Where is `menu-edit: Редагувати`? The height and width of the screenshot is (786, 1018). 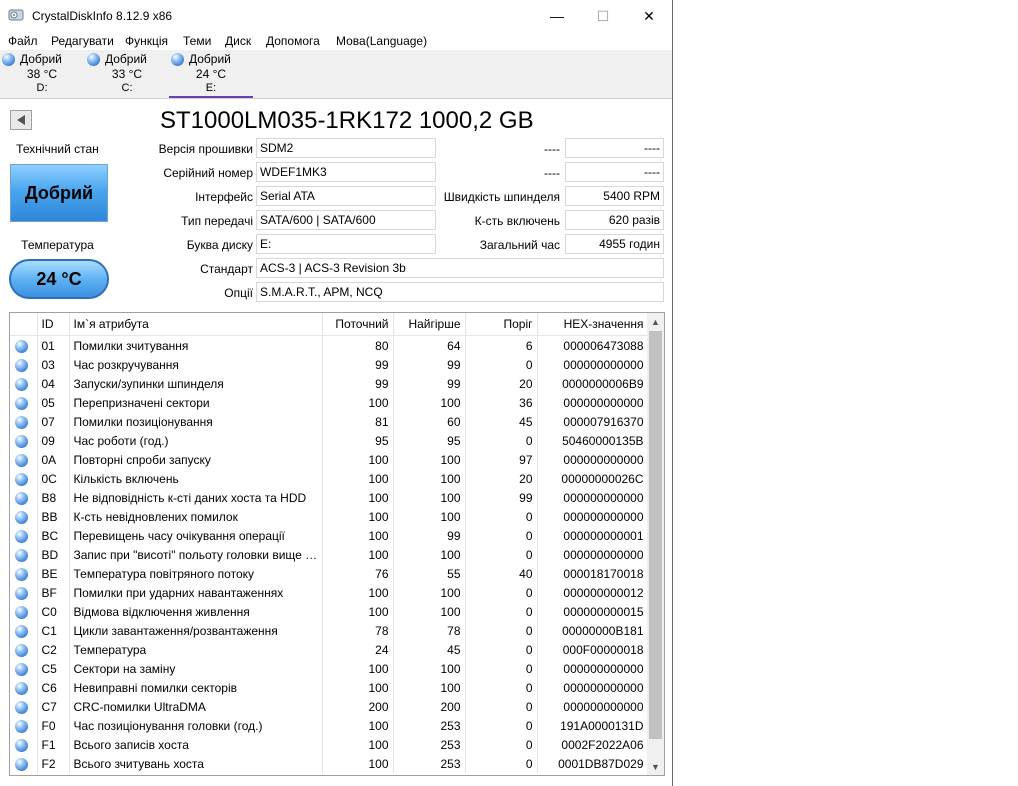
menu-edit: Редагувати is located at coordinates (82, 41).